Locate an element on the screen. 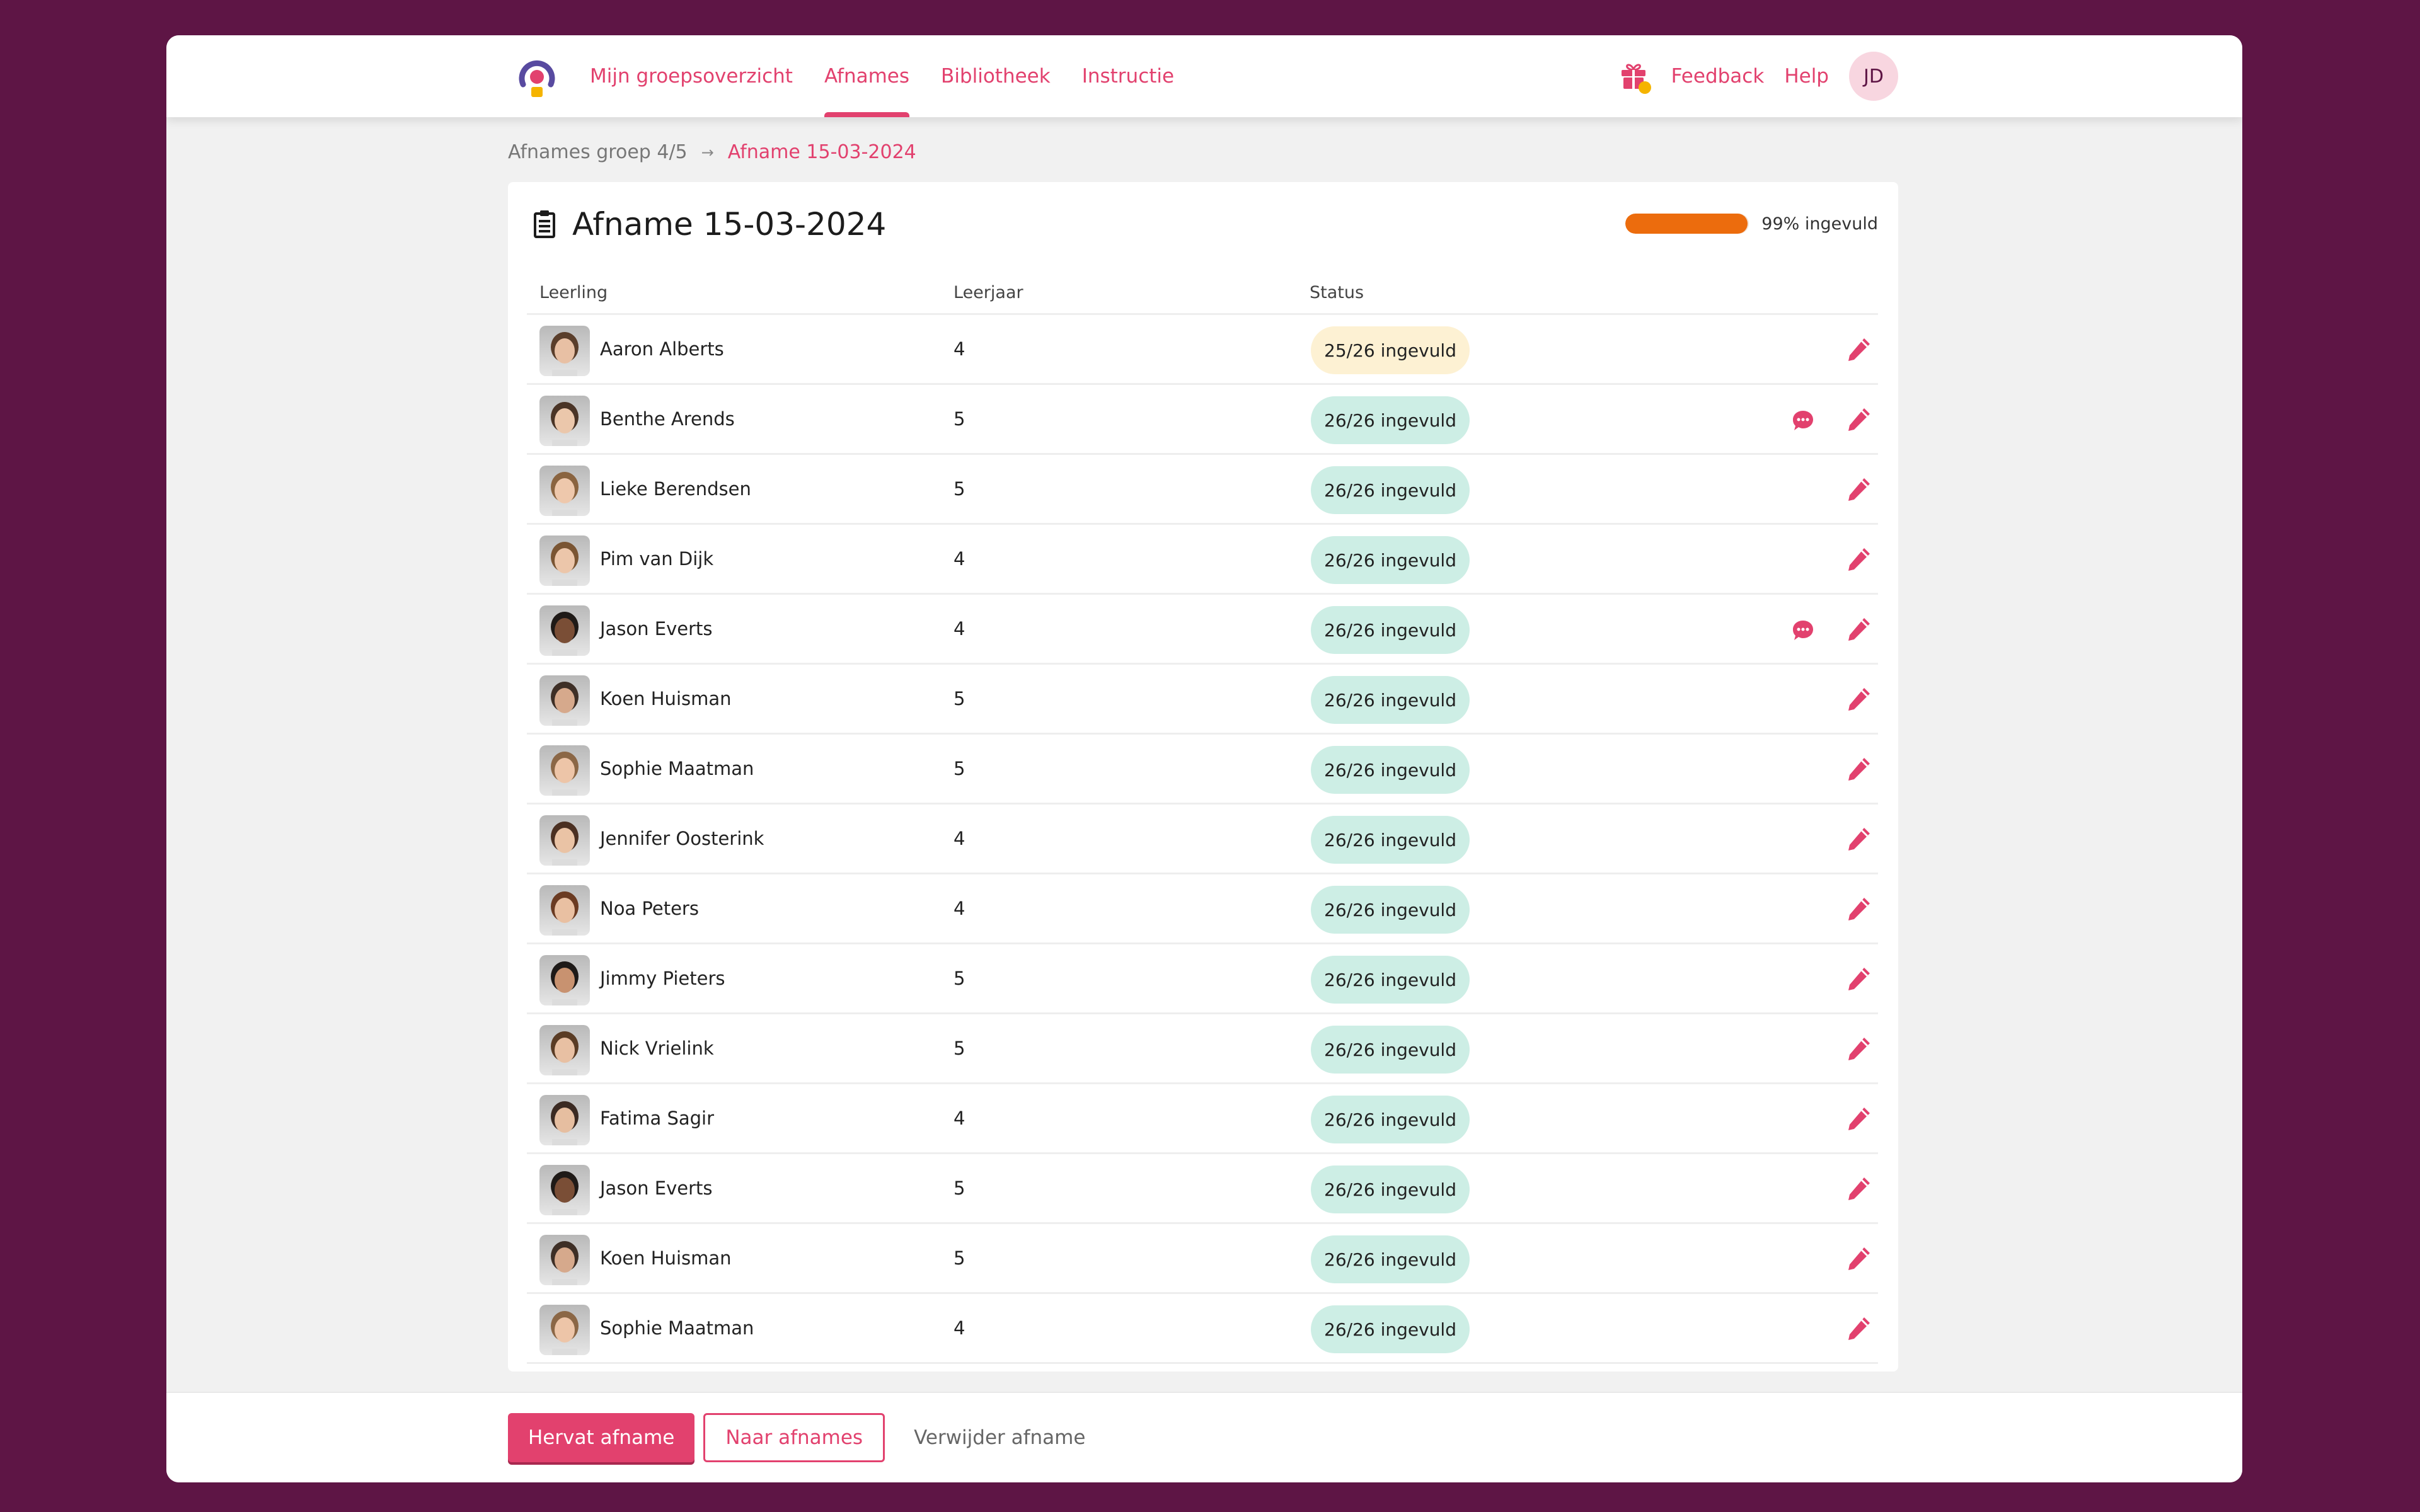  table-row: Jennifer Oosterink 4 26/26 ingevuld is located at coordinates (1203, 839).